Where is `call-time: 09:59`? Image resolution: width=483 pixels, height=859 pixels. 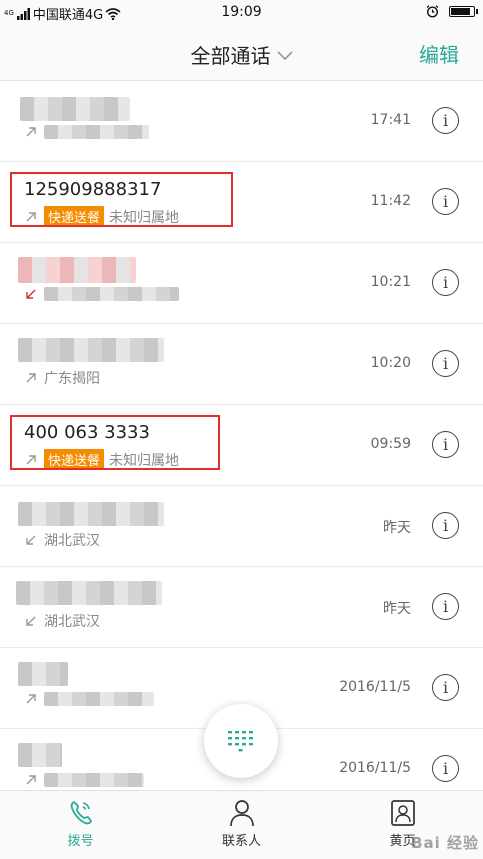 call-time: 09:59 is located at coordinates (390, 444).